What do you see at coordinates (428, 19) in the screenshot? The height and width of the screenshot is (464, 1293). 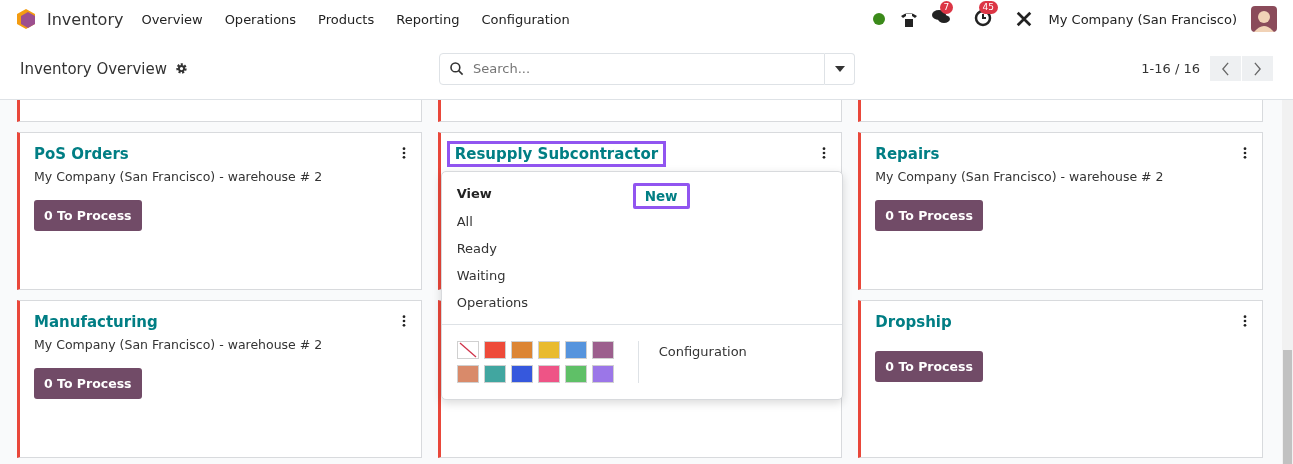 I see `menu-item: Reporting` at bounding box center [428, 19].